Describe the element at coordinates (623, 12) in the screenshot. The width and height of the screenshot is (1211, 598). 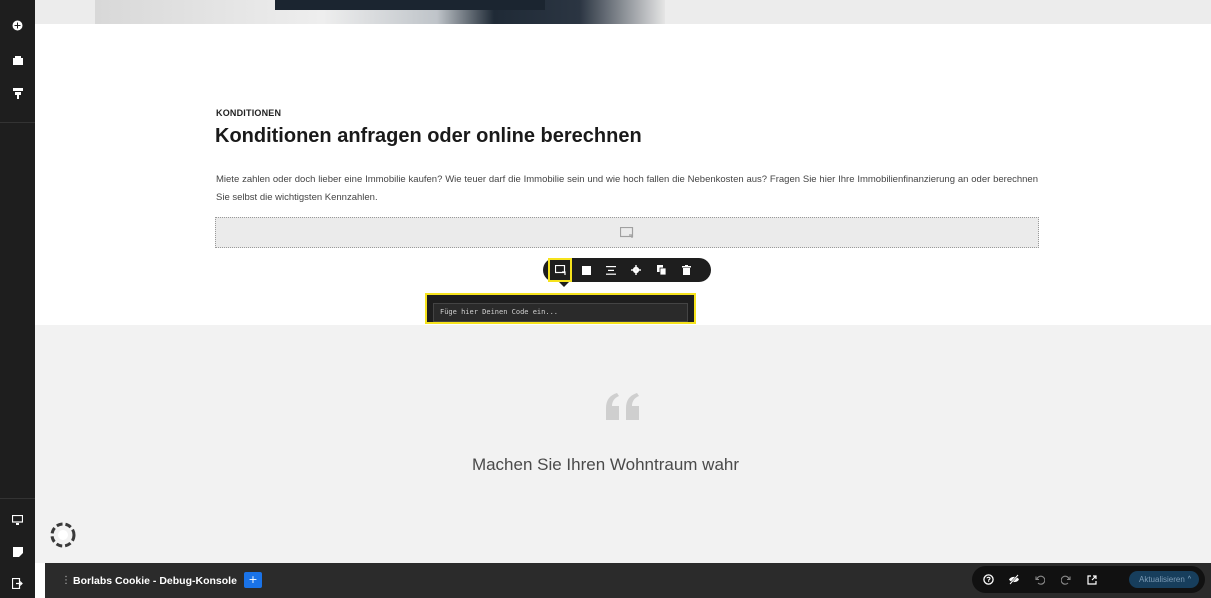
I see `hero-image-strip` at that location.